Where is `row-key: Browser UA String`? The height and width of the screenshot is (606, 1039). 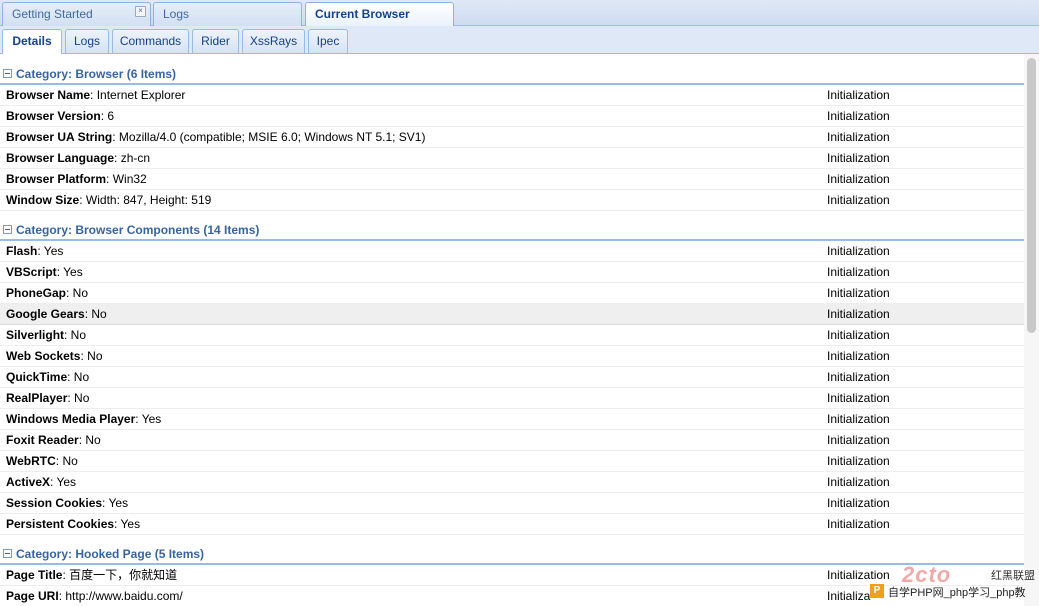
row-key: Browser UA String is located at coordinates (59, 137).